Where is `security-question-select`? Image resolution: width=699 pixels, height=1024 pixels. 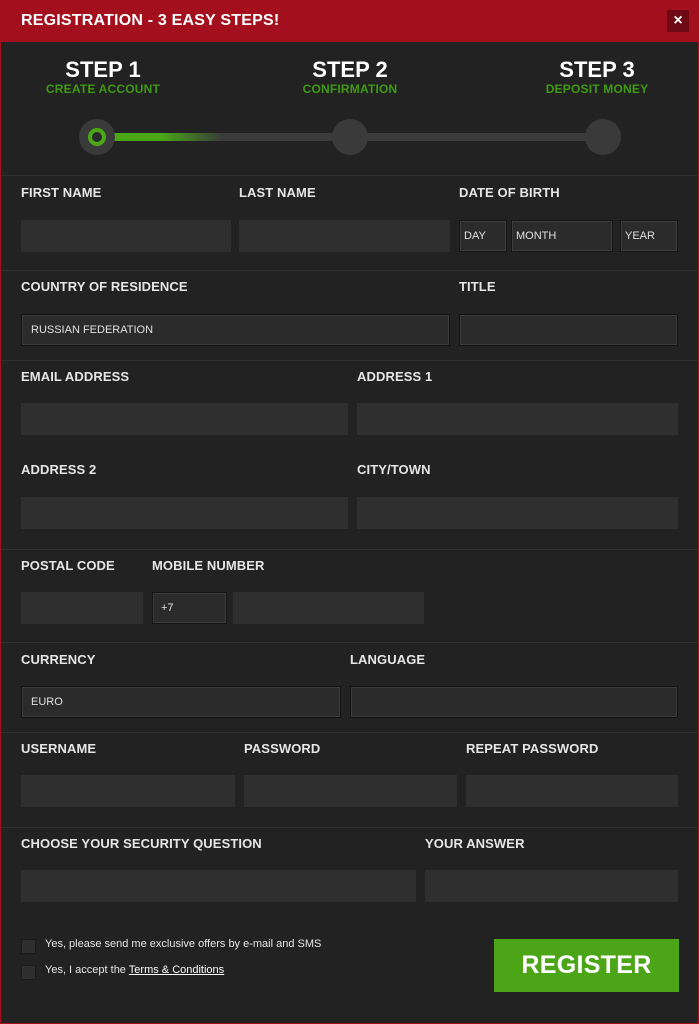
security-question-select is located at coordinates (218, 886).